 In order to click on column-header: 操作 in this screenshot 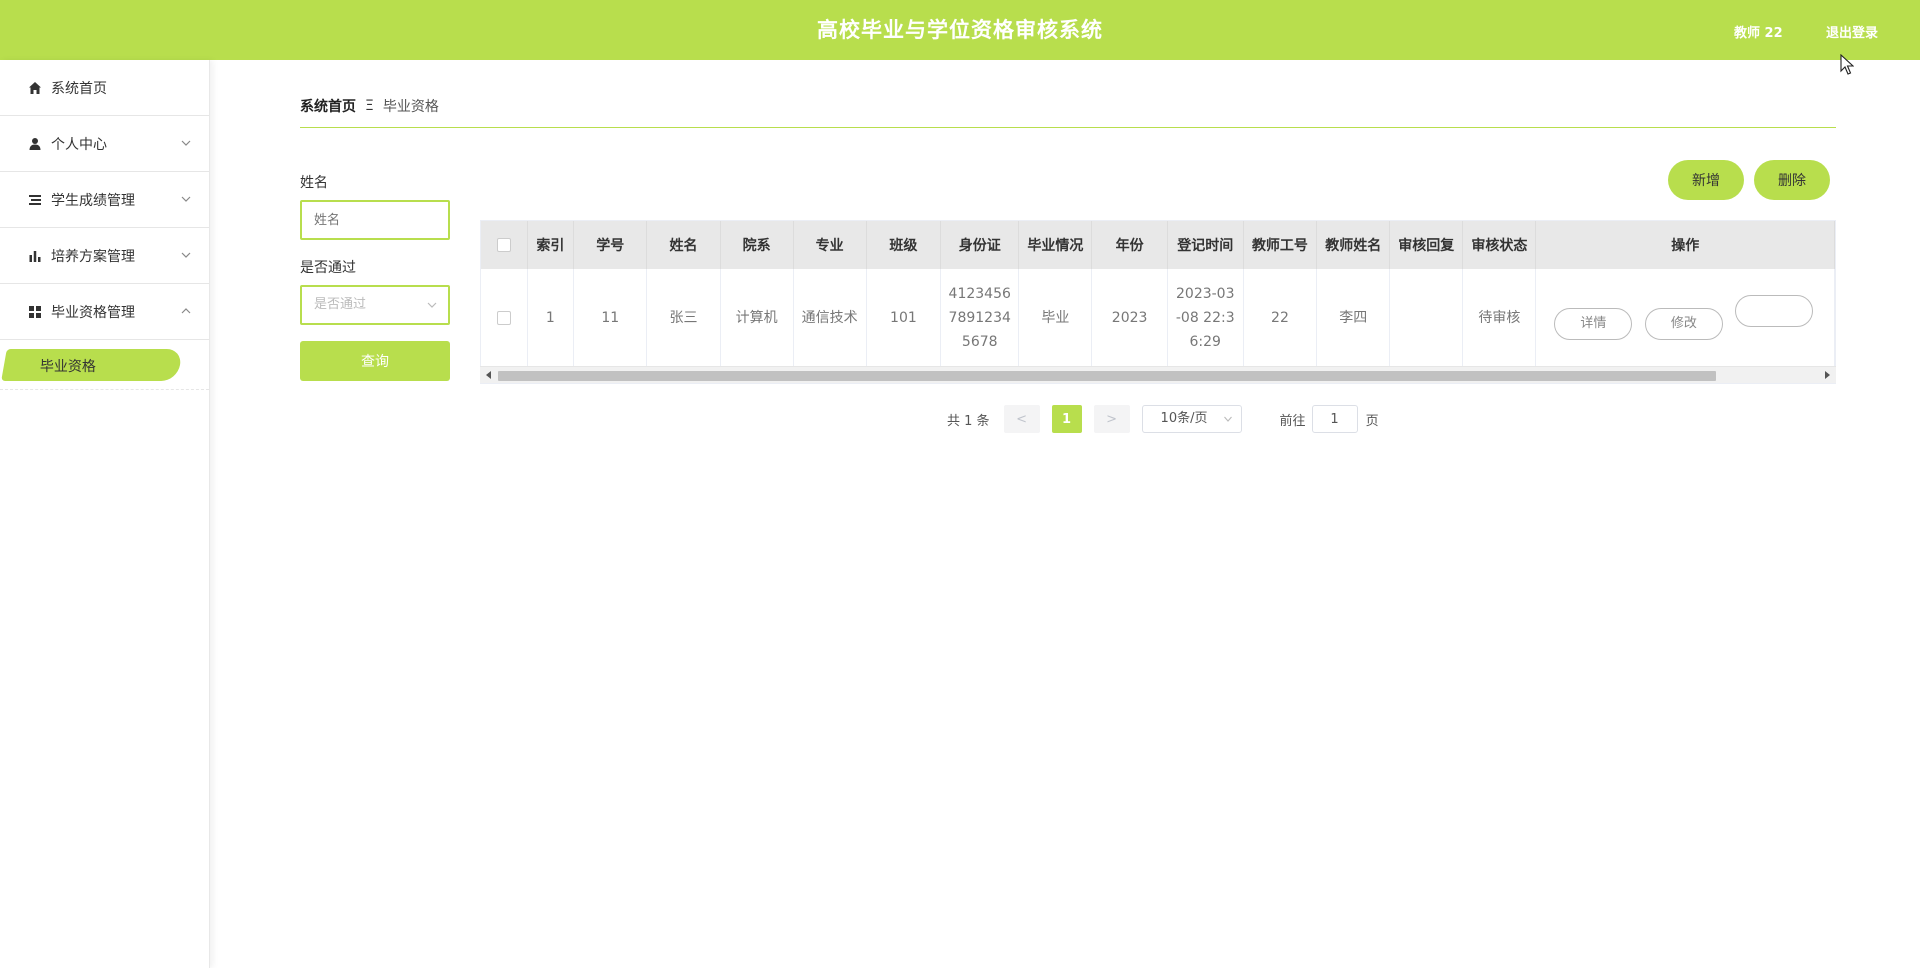, I will do `click(1685, 245)`.